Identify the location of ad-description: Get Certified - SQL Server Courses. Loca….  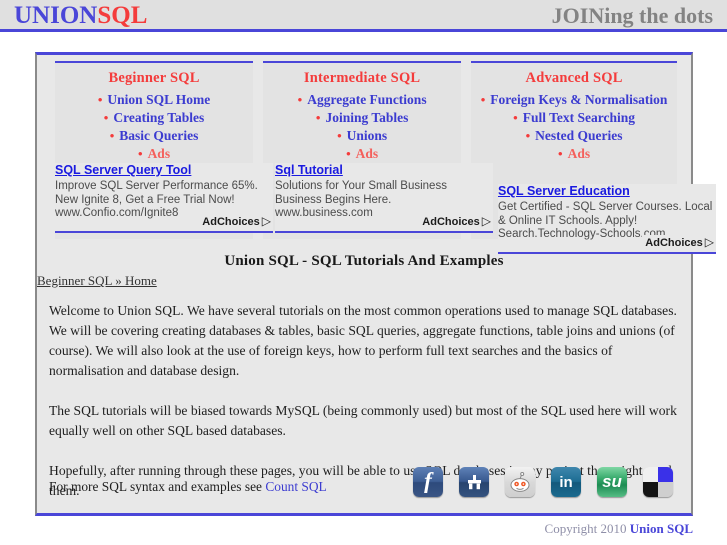
(605, 214).